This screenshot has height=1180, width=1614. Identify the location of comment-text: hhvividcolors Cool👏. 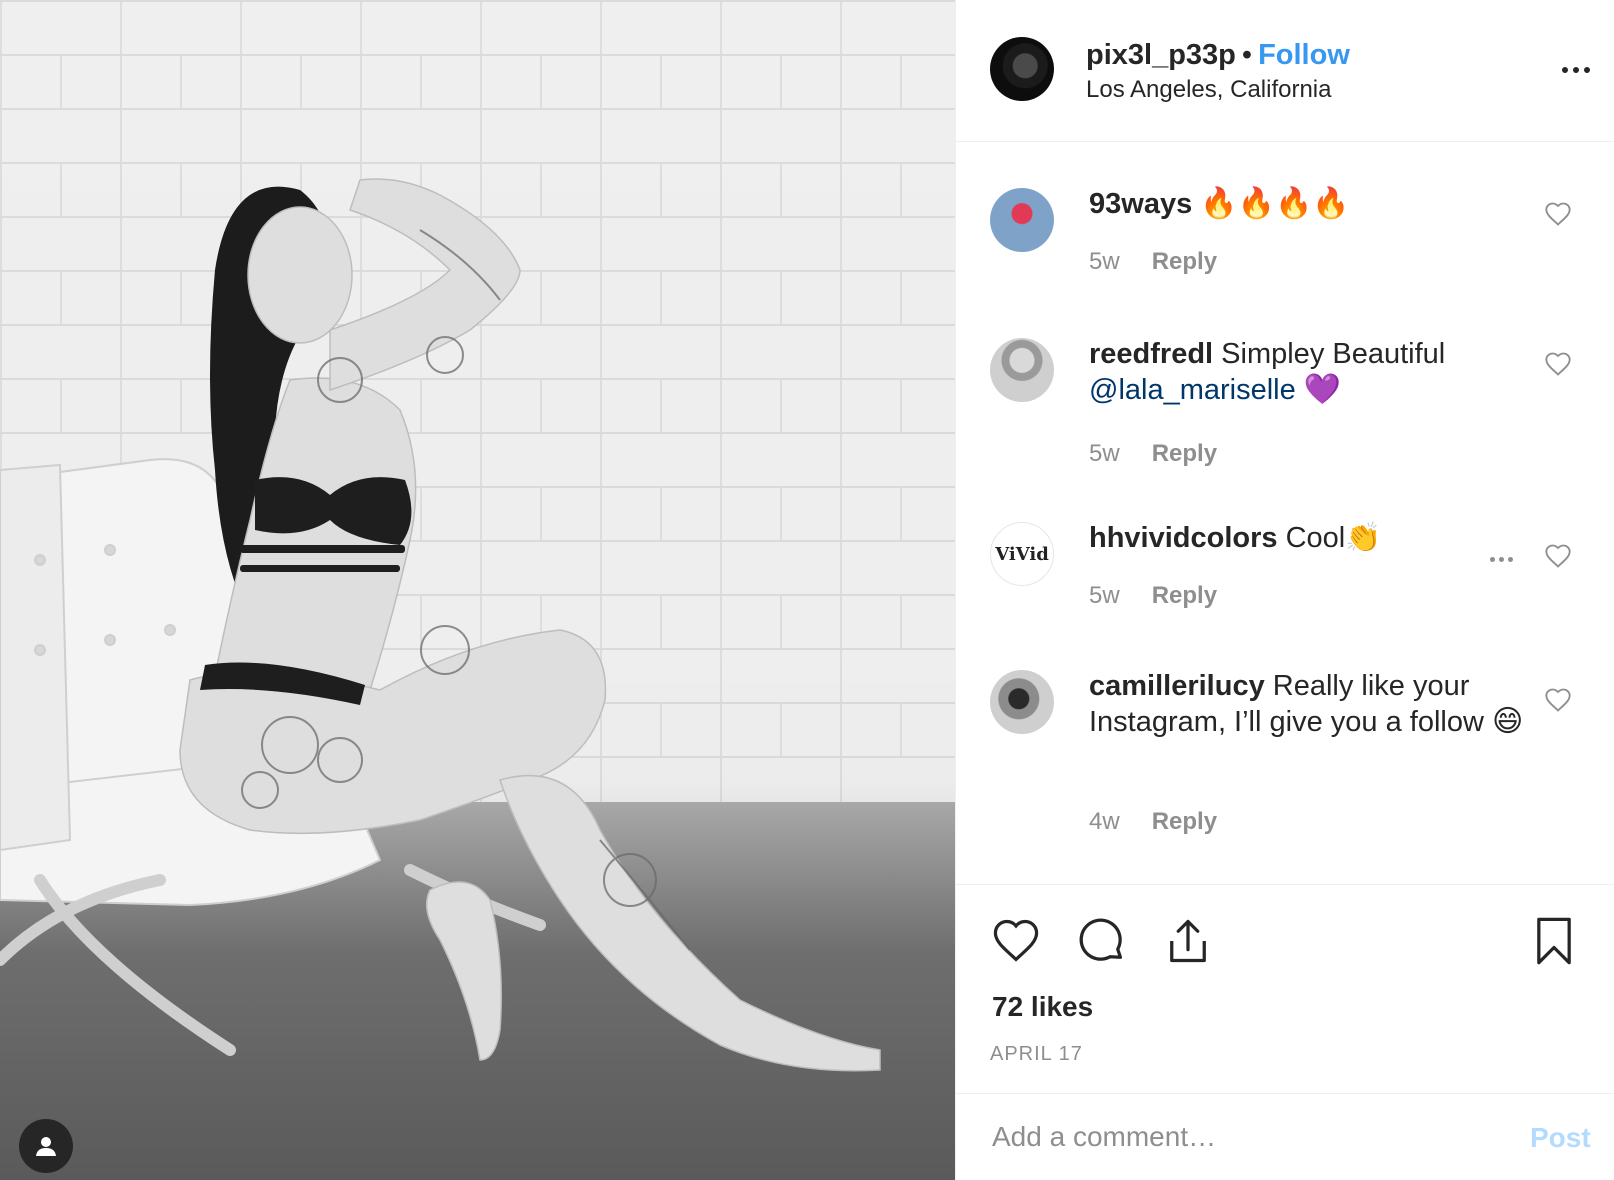
(1309, 538).